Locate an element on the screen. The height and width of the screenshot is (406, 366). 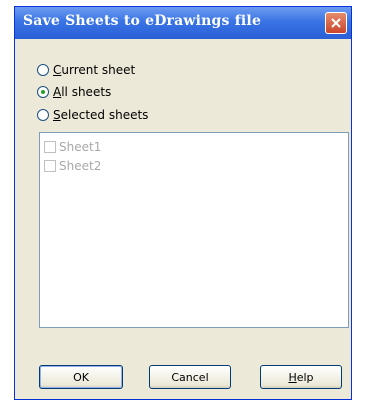
radio-current-sheet-label: Current sheet is located at coordinates (94, 70).